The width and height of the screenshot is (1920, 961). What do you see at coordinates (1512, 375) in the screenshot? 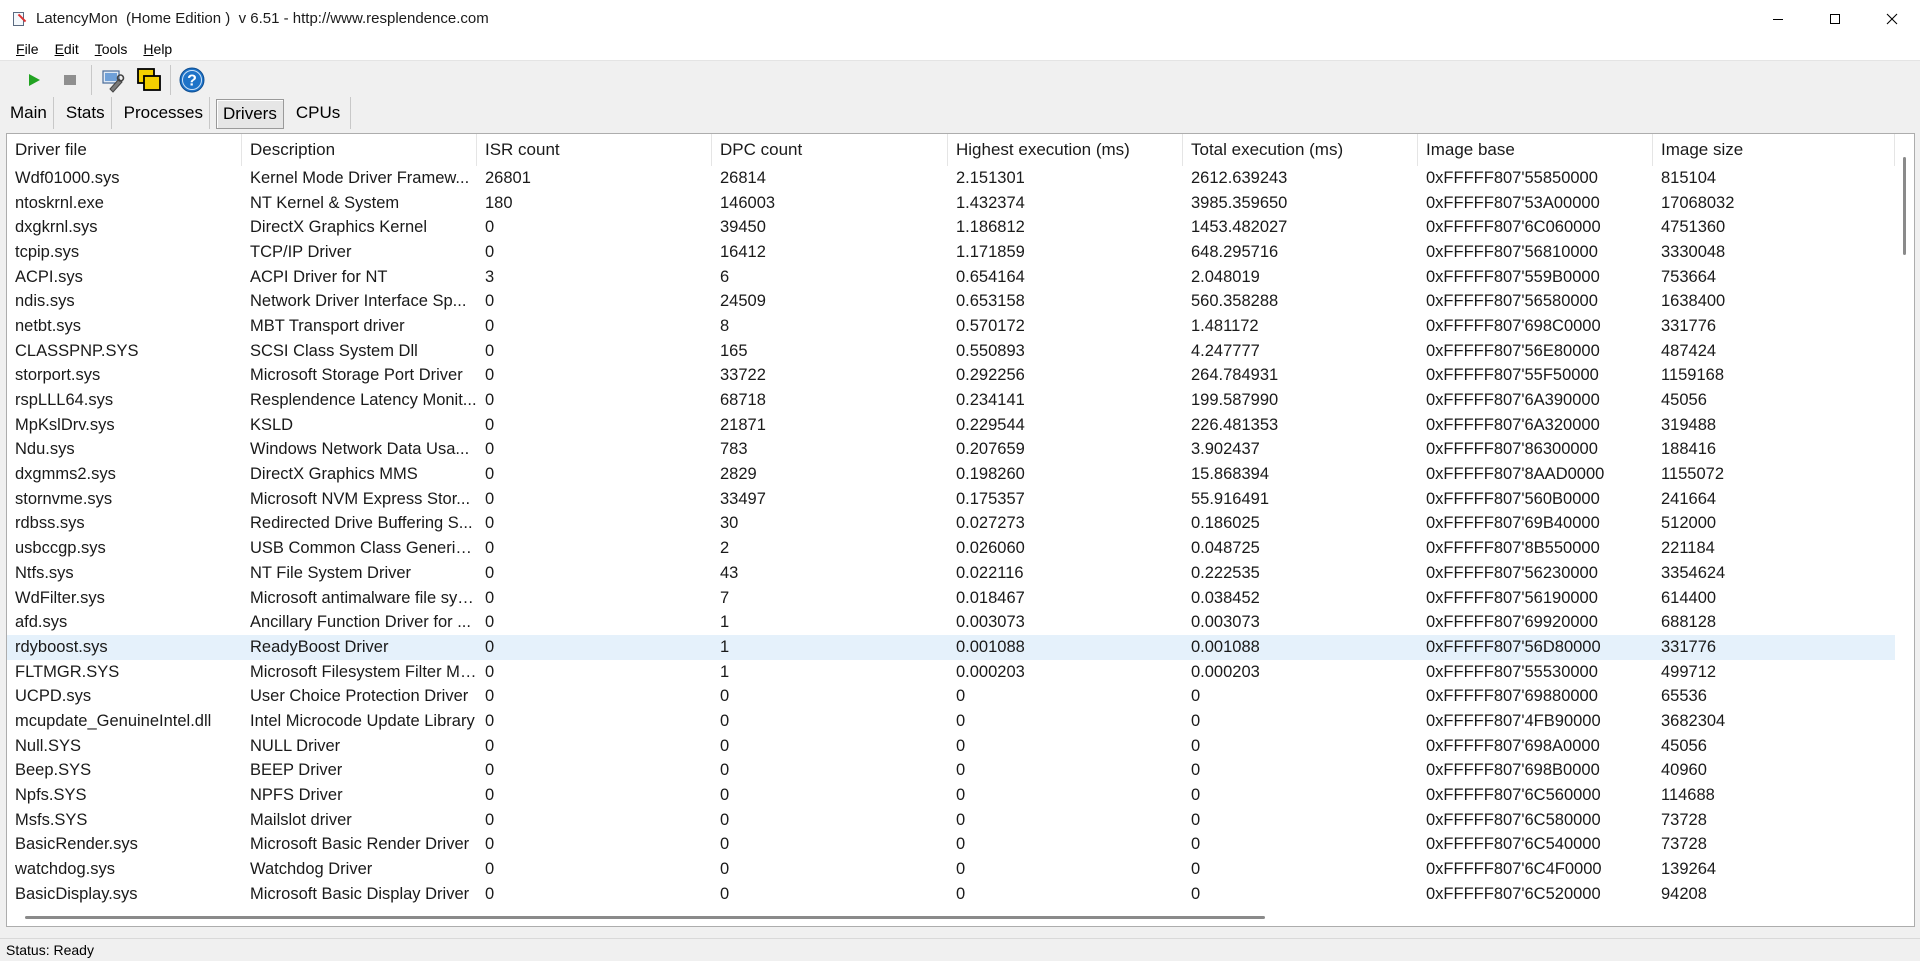
I see `cell-image-base: 0xFFFFF807'55F50000` at bounding box center [1512, 375].